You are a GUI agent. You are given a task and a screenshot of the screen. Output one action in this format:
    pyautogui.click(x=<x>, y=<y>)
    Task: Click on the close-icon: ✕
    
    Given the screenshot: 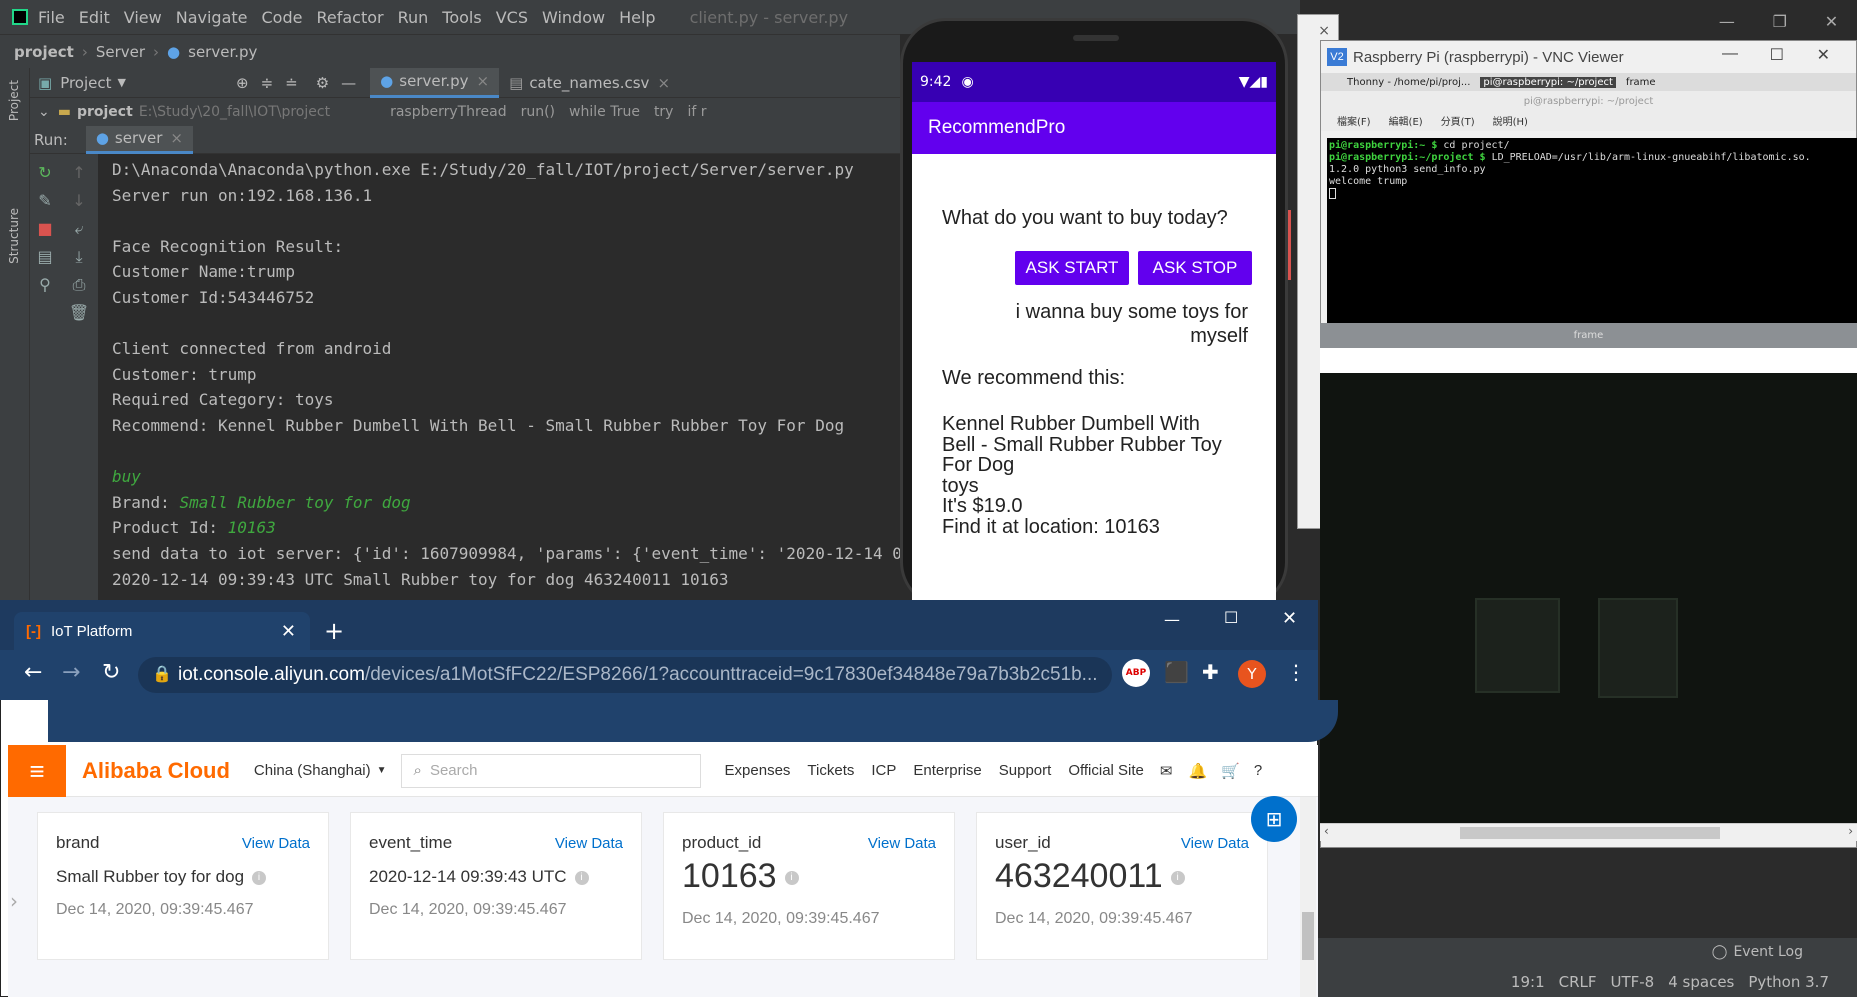 What is the action you would take?
    pyautogui.click(x=1289, y=618)
    